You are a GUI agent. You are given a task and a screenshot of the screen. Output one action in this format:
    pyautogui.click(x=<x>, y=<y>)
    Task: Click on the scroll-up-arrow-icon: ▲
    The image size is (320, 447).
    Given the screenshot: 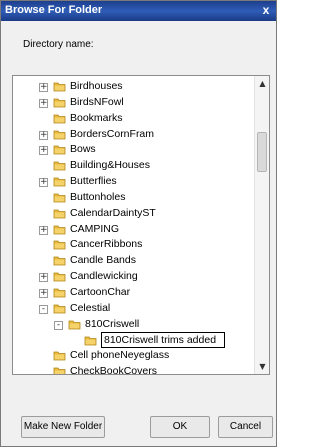 What is the action you would take?
    pyautogui.click(x=262, y=83)
    